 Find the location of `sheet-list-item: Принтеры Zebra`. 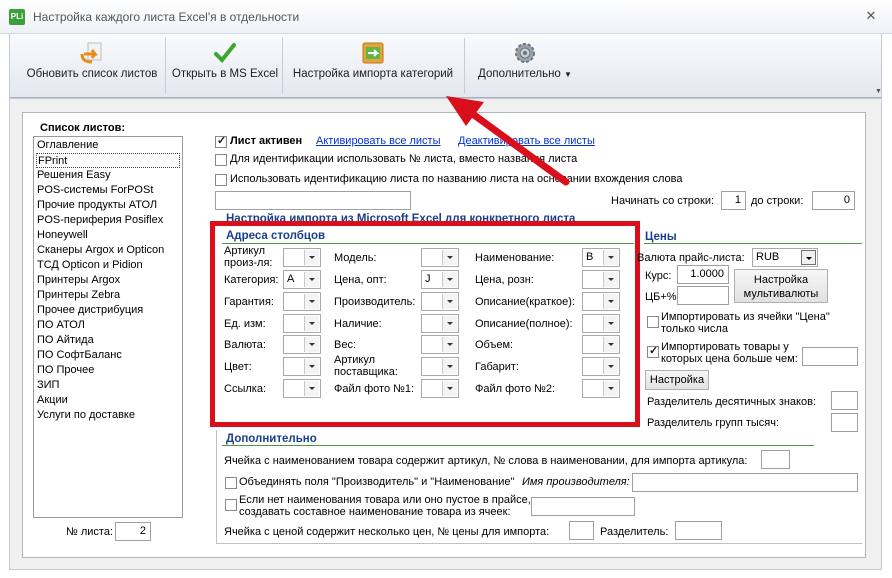

sheet-list-item: Принтеры Zebra is located at coordinates (108, 295).